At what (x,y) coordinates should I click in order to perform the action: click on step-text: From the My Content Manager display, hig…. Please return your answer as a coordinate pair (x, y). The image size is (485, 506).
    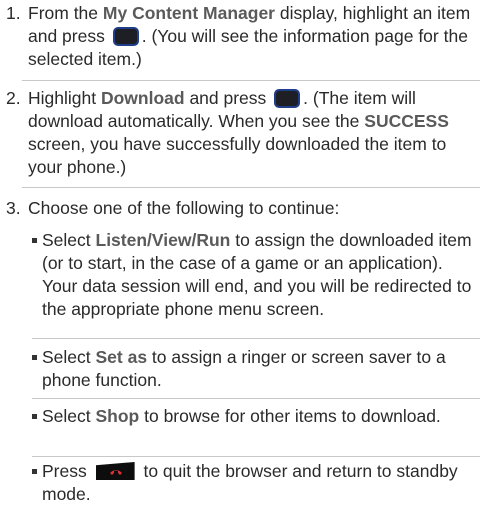
    Looking at the image, I should click on (253, 36).